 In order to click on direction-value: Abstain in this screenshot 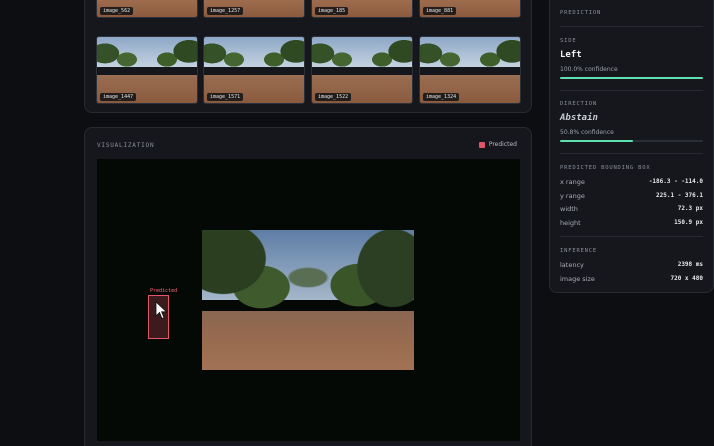, I will do `click(579, 118)`.